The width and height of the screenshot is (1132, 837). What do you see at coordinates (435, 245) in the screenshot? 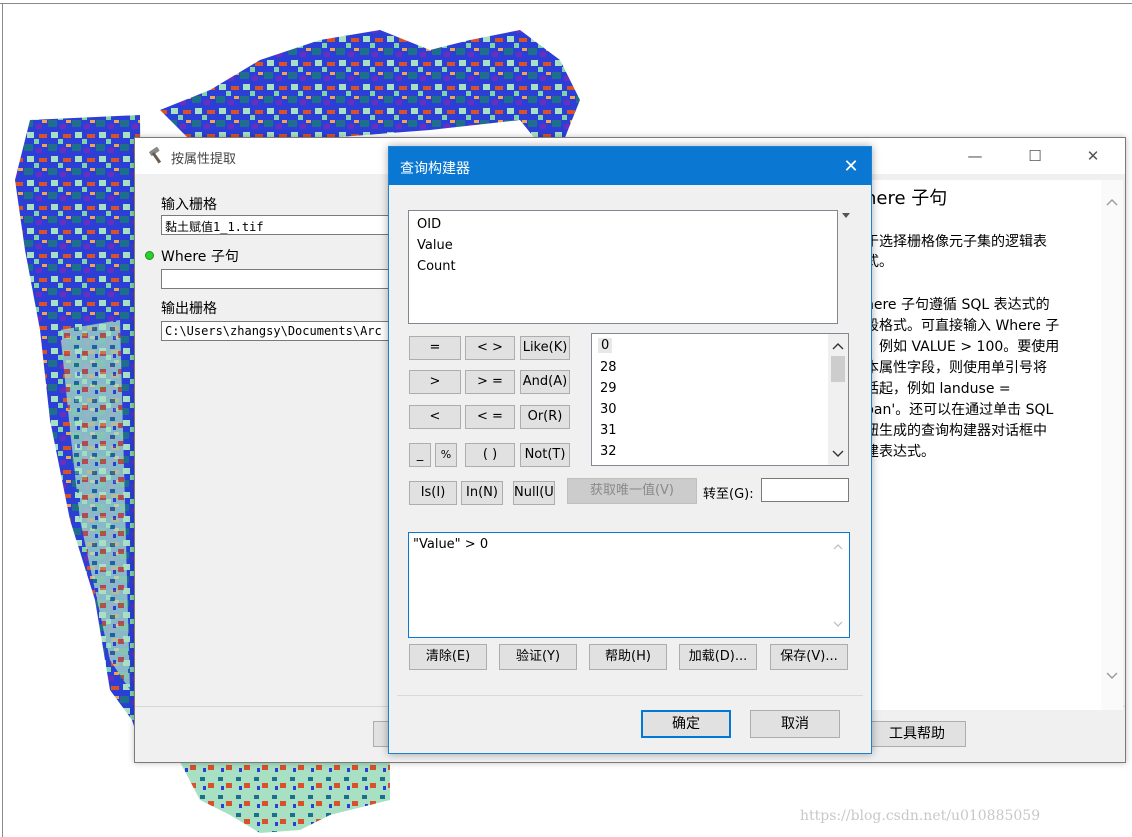
I see `field-item: Value` at bounding box center [435, 245].